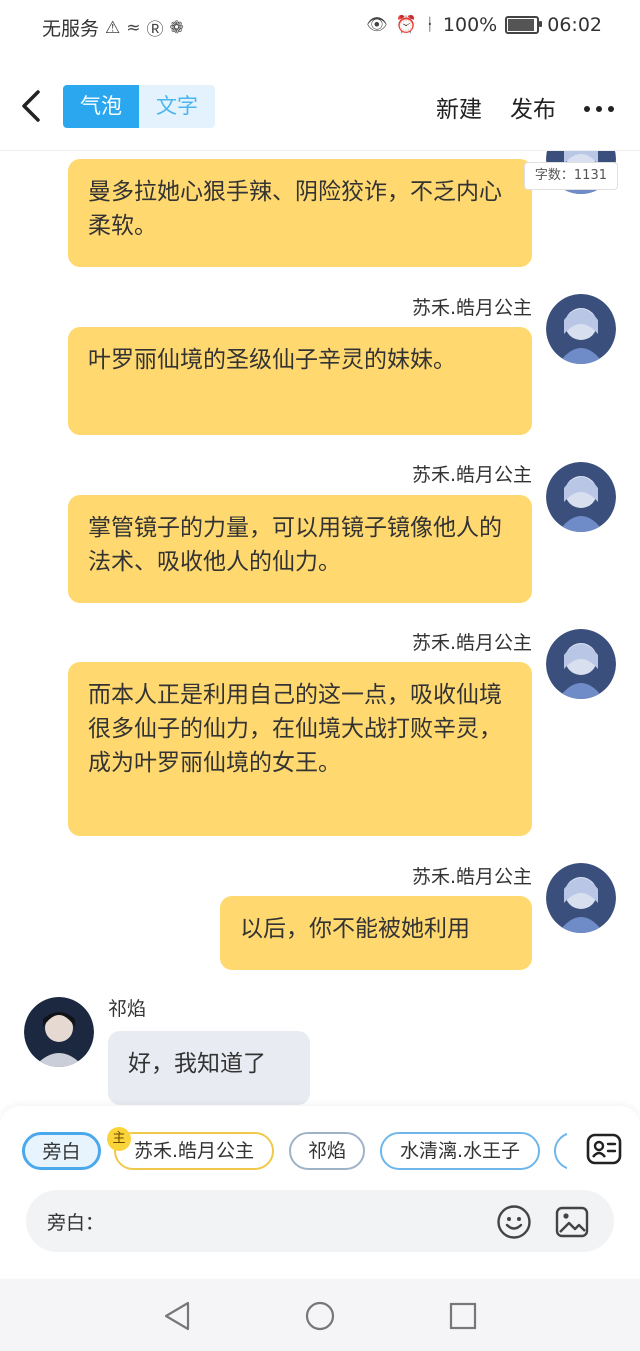 Image resolution: width=640 pixels, height=1351 pixels. I want to click on square-recents-icon, so click(463, 1316).